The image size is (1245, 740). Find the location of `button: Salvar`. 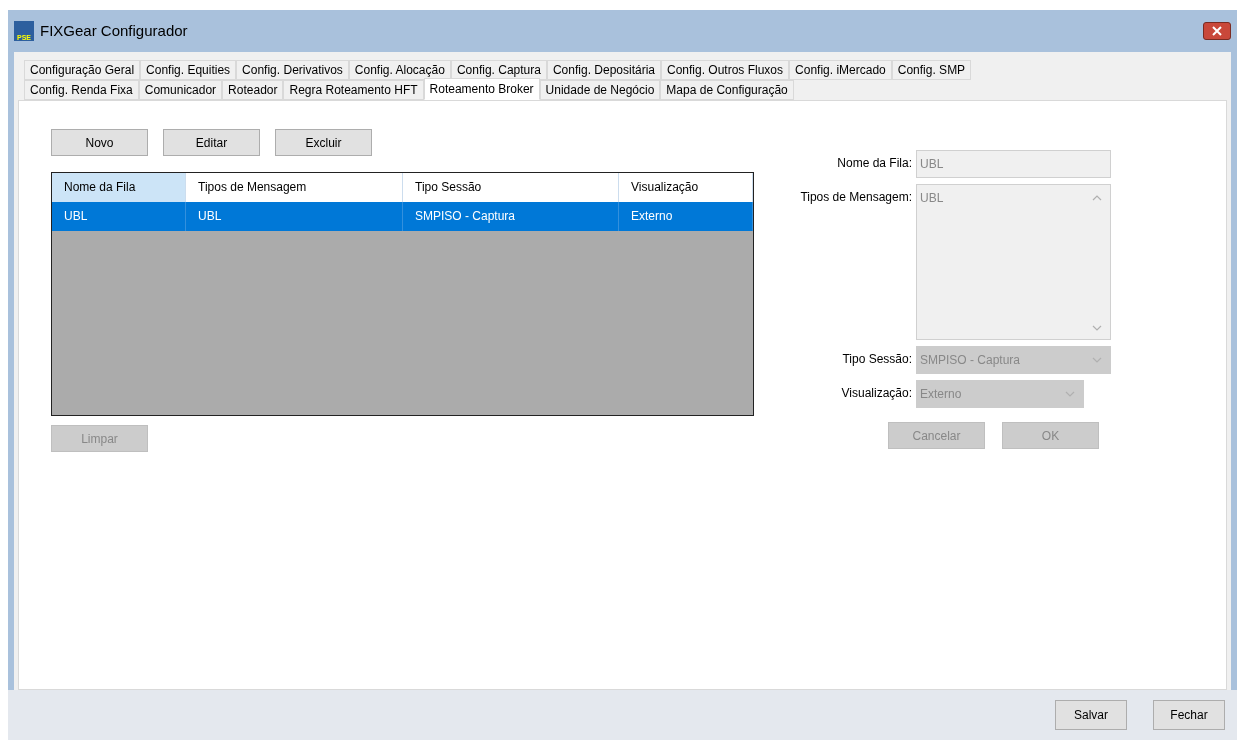

button: Salvar is located at coordinates (1091, 715).